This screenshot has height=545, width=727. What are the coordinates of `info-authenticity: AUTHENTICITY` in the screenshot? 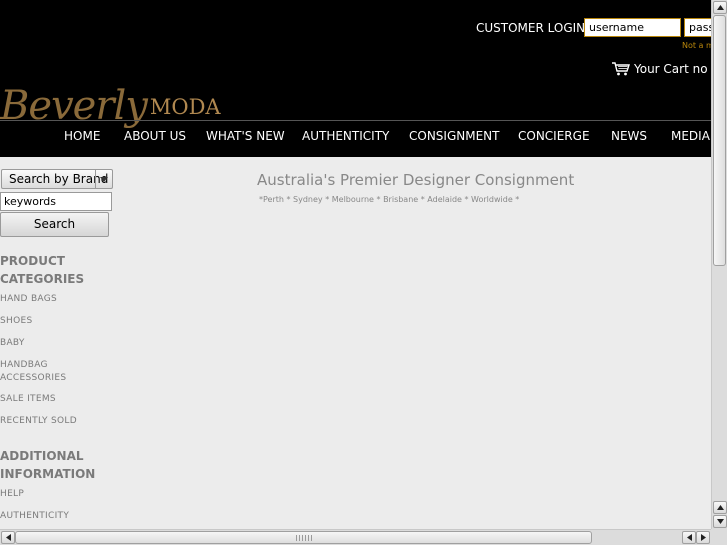 It's located at (55, 516).